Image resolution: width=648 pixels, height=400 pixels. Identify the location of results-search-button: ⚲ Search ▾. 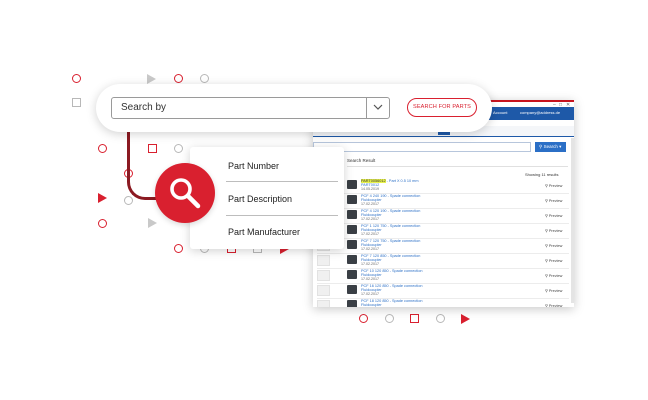
(550, 147).